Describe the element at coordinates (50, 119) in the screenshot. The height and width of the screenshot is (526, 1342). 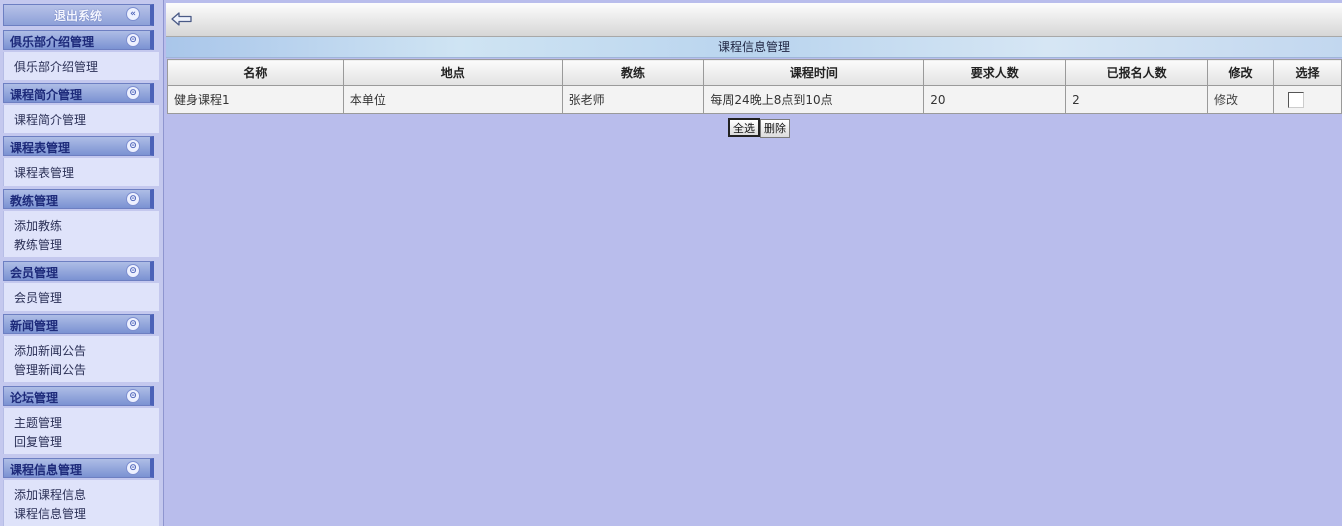
I see `sidebar-link-course-intro: 课程简介管理` at that location.